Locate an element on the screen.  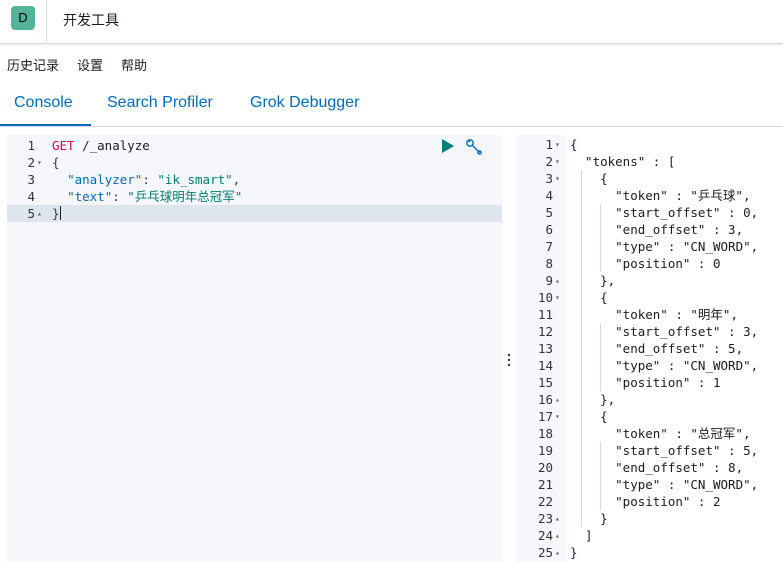
menu-history: 历史记录 is located at coordinates (33, 64).